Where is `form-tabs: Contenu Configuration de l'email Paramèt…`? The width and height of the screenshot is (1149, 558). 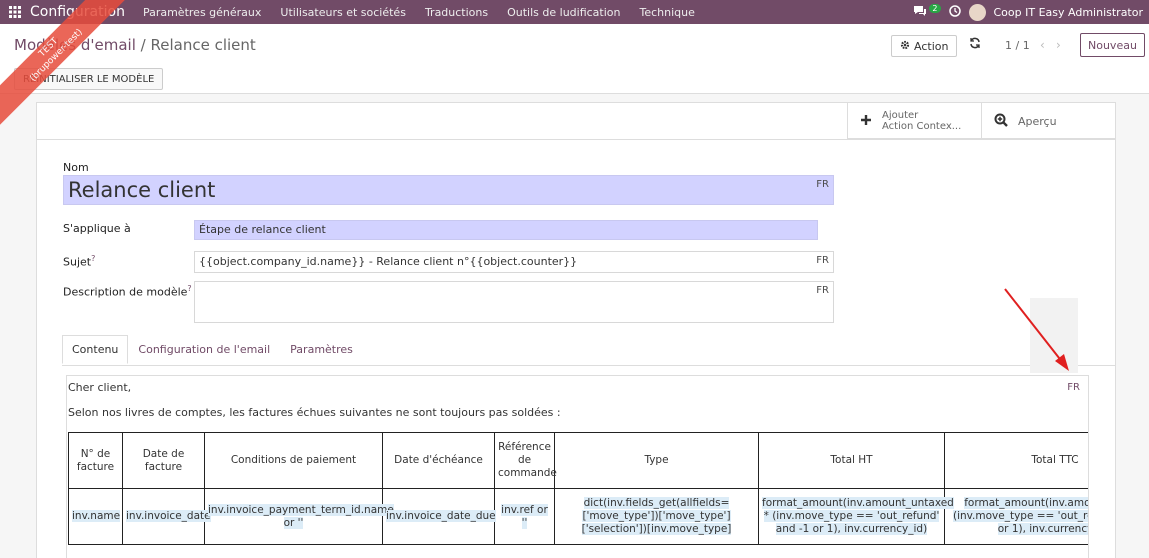 form-tabs: Contenu Configuration de l'email Paramèt… is located at coordinates (212, 349).